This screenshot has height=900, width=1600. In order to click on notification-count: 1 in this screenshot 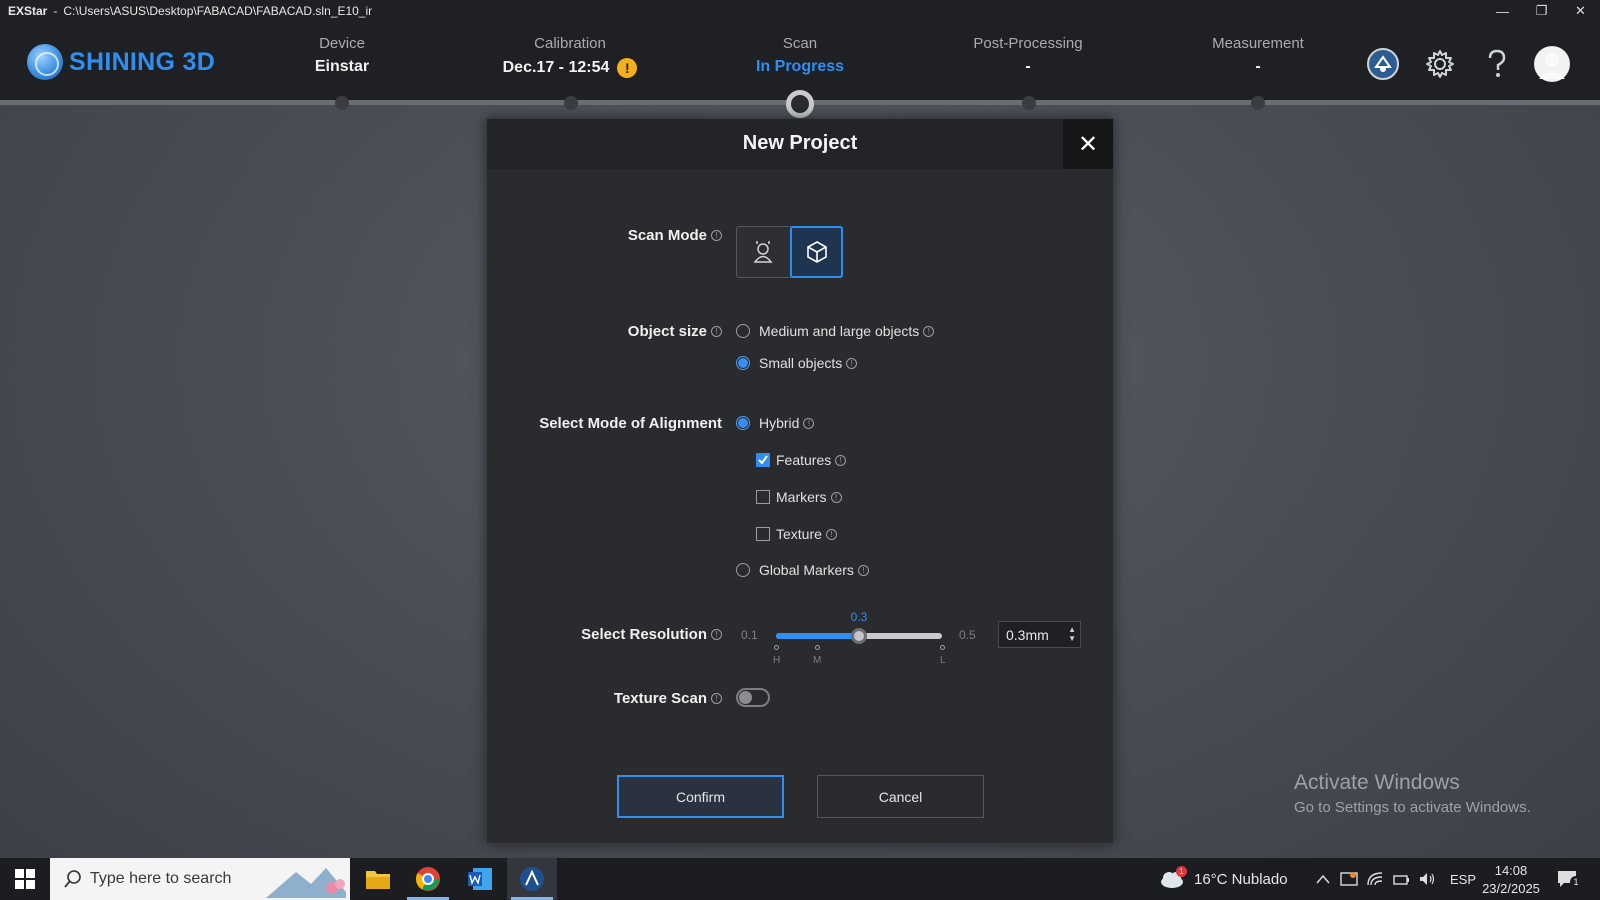, I will do `click(1576, 882)`.